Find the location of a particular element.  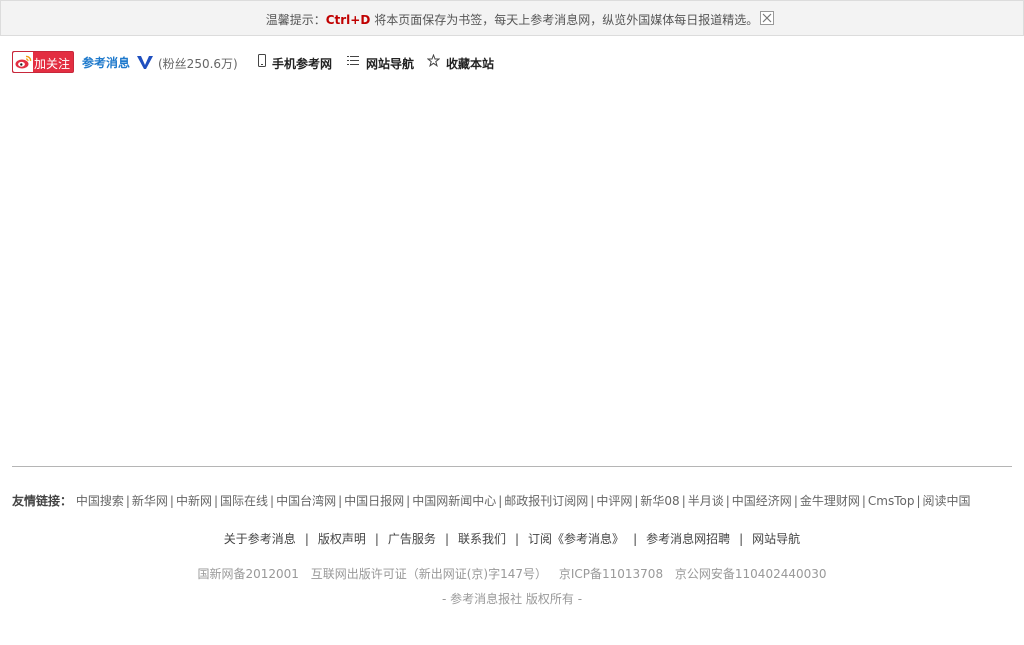

star-icon is located at coordinates (433, 61).